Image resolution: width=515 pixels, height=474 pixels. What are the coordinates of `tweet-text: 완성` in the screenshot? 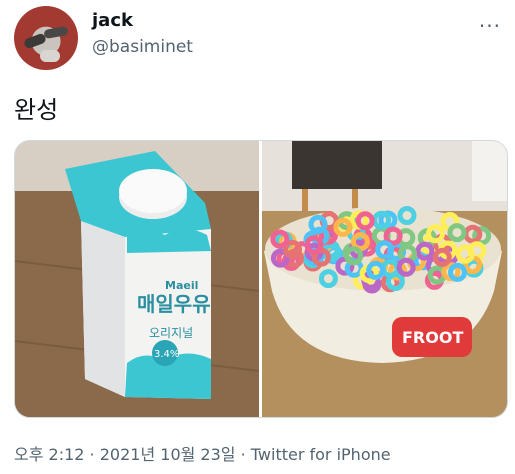 It's located at (36, 110).